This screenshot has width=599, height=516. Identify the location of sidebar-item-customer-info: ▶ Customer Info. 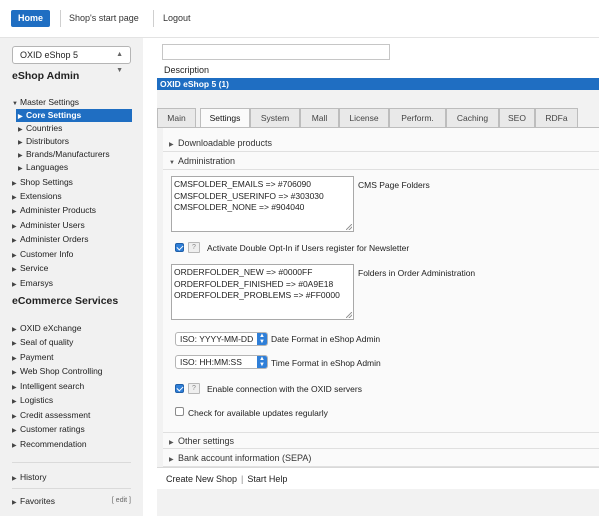
(42, 254).